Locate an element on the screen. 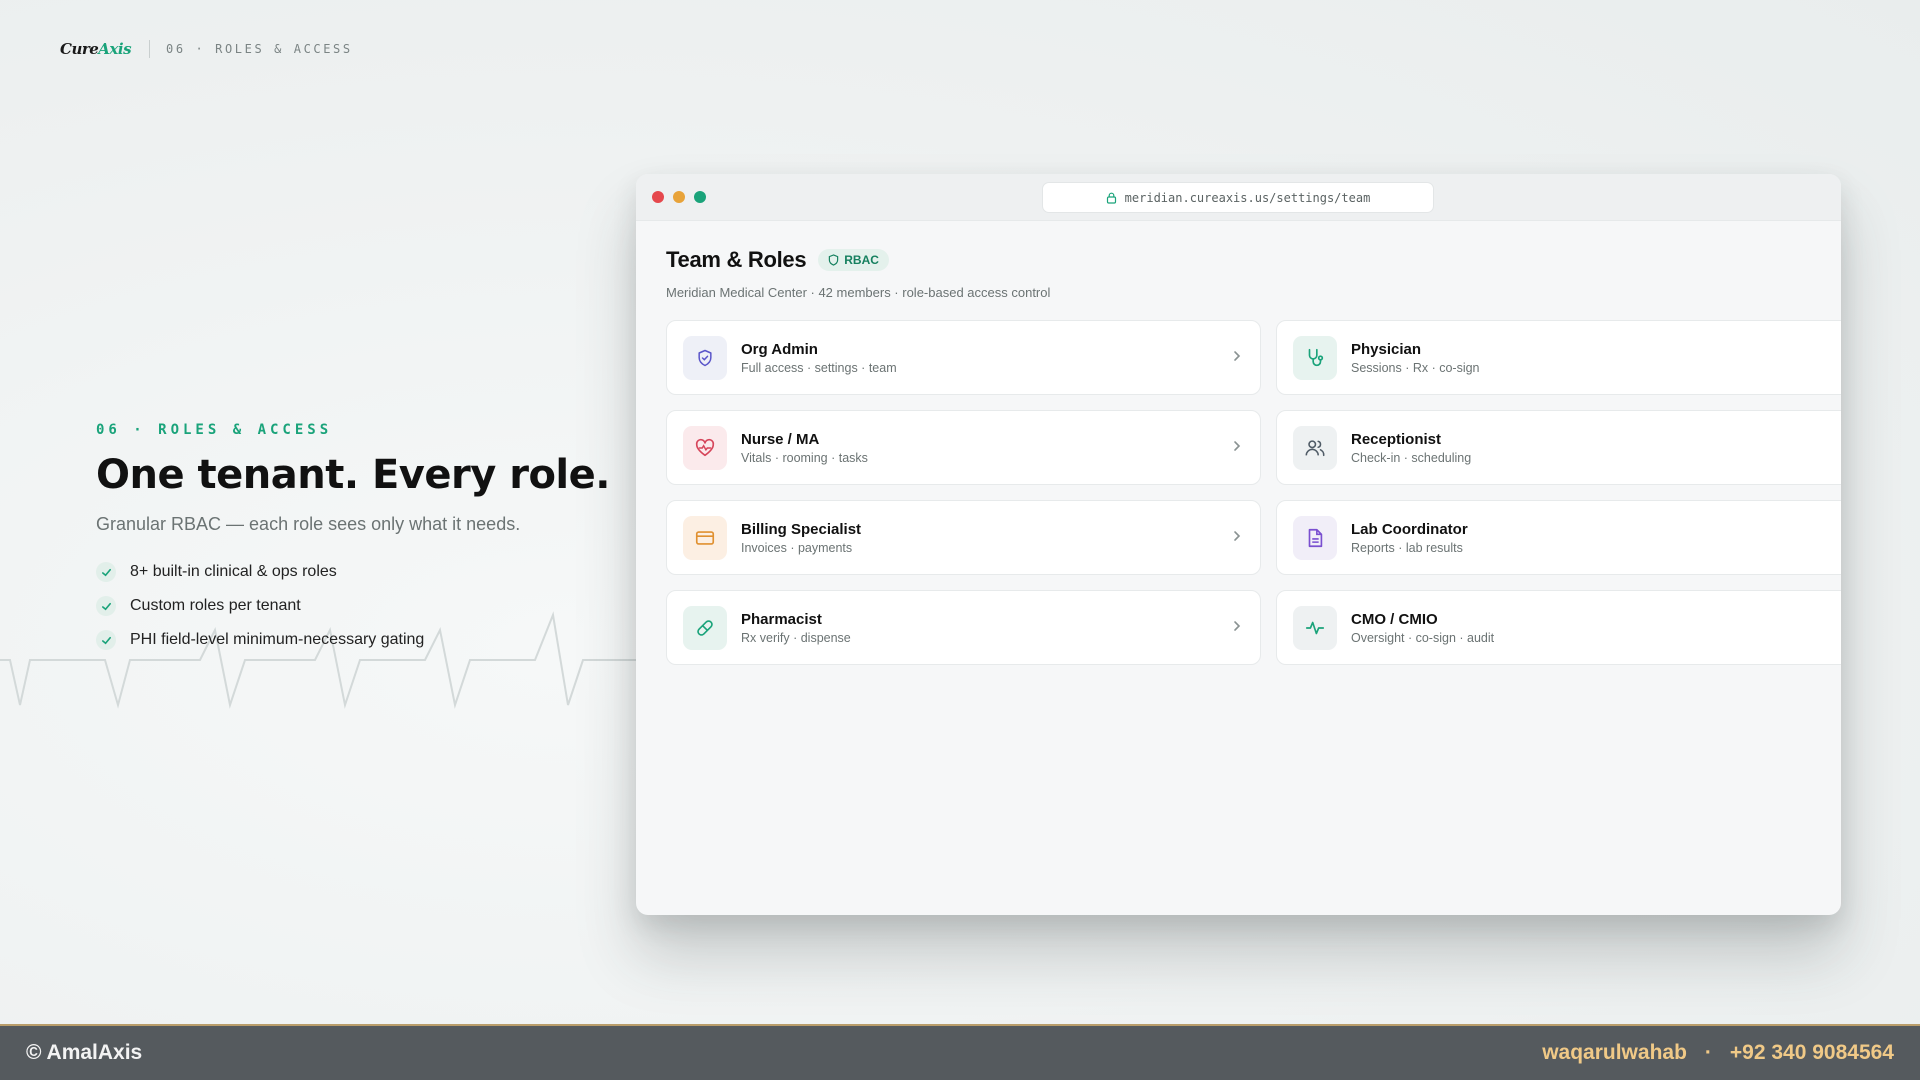 This screenshot has width=1920, height=1080. author-name: waqarulwahab is located at coordinates (1614, 1052).